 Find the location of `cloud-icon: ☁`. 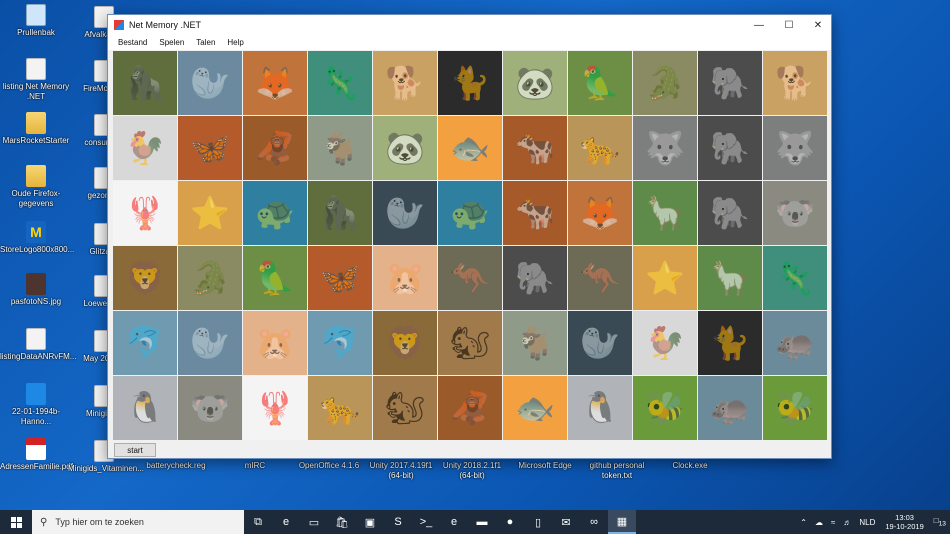

cloud-icon: ☁ is located at coordinates (819, 522).